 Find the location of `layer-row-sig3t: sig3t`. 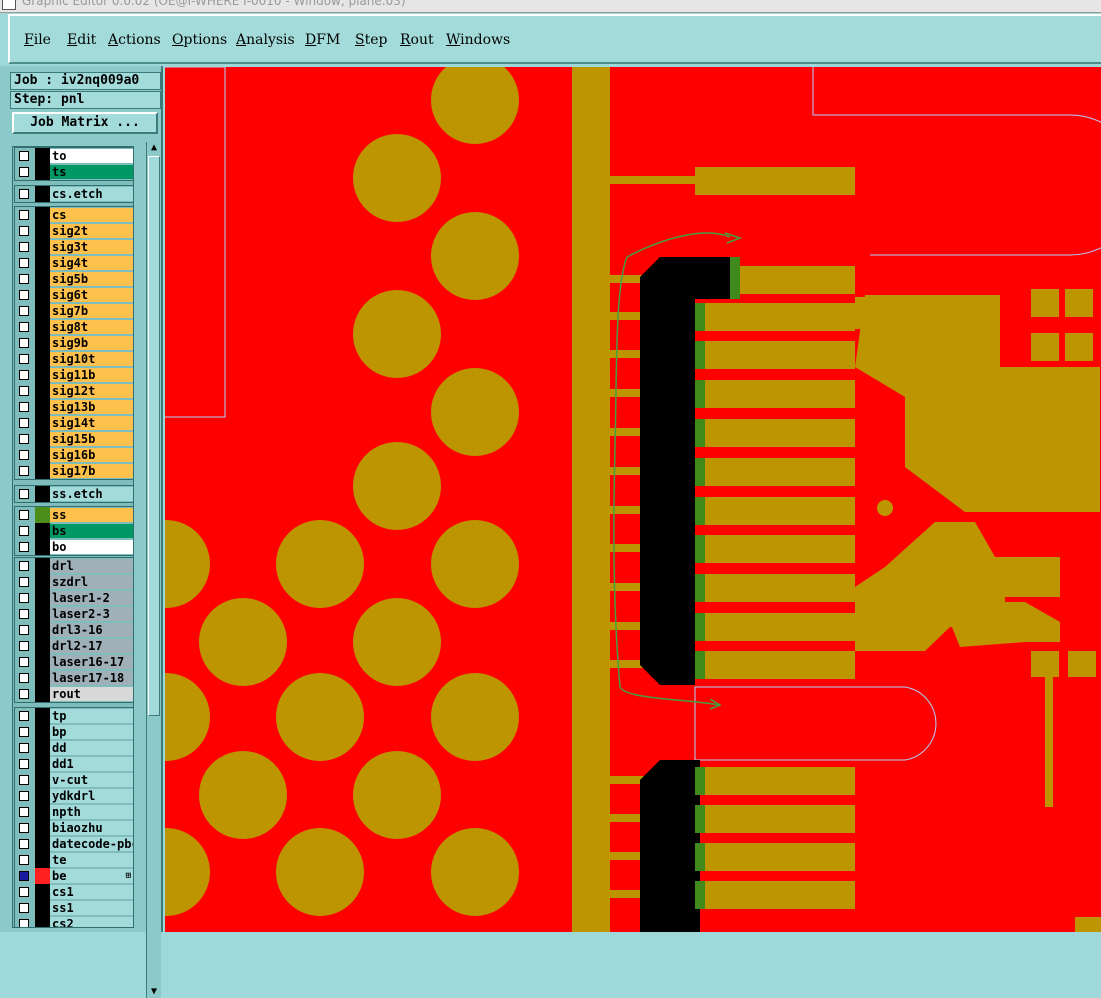

layer-row-sig3t: sig3t is located at coordinates (74, 247).